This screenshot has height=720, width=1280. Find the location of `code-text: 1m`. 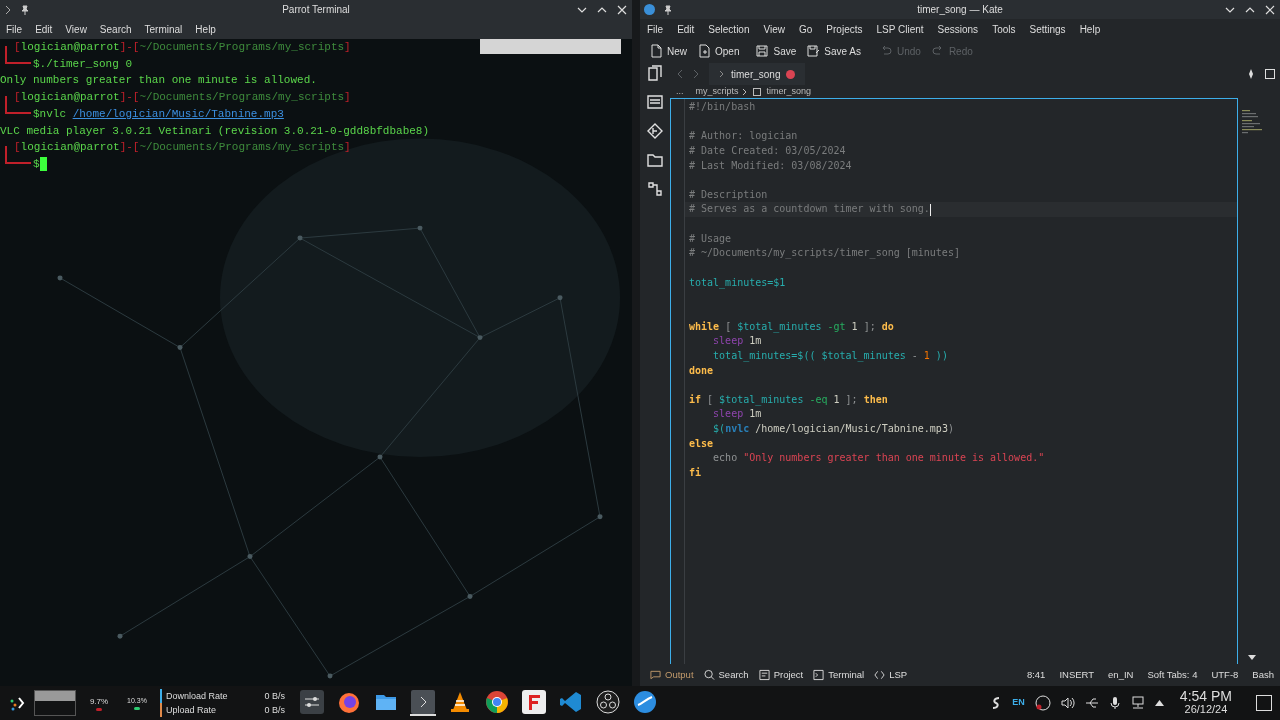

code-text: 1m is located at coordinates (755, 341).